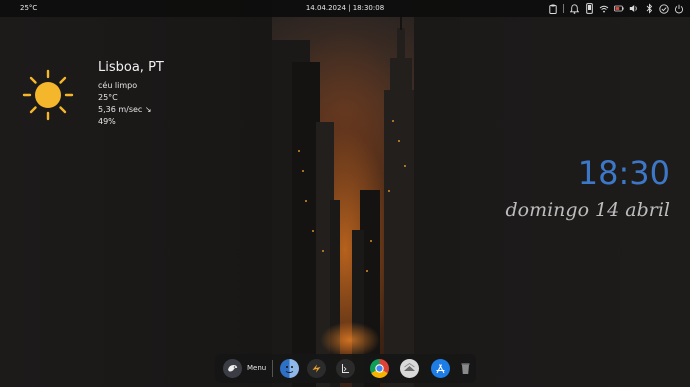 The image size is (690, 387). I want to click on terminal-icon, so click(345, 368).